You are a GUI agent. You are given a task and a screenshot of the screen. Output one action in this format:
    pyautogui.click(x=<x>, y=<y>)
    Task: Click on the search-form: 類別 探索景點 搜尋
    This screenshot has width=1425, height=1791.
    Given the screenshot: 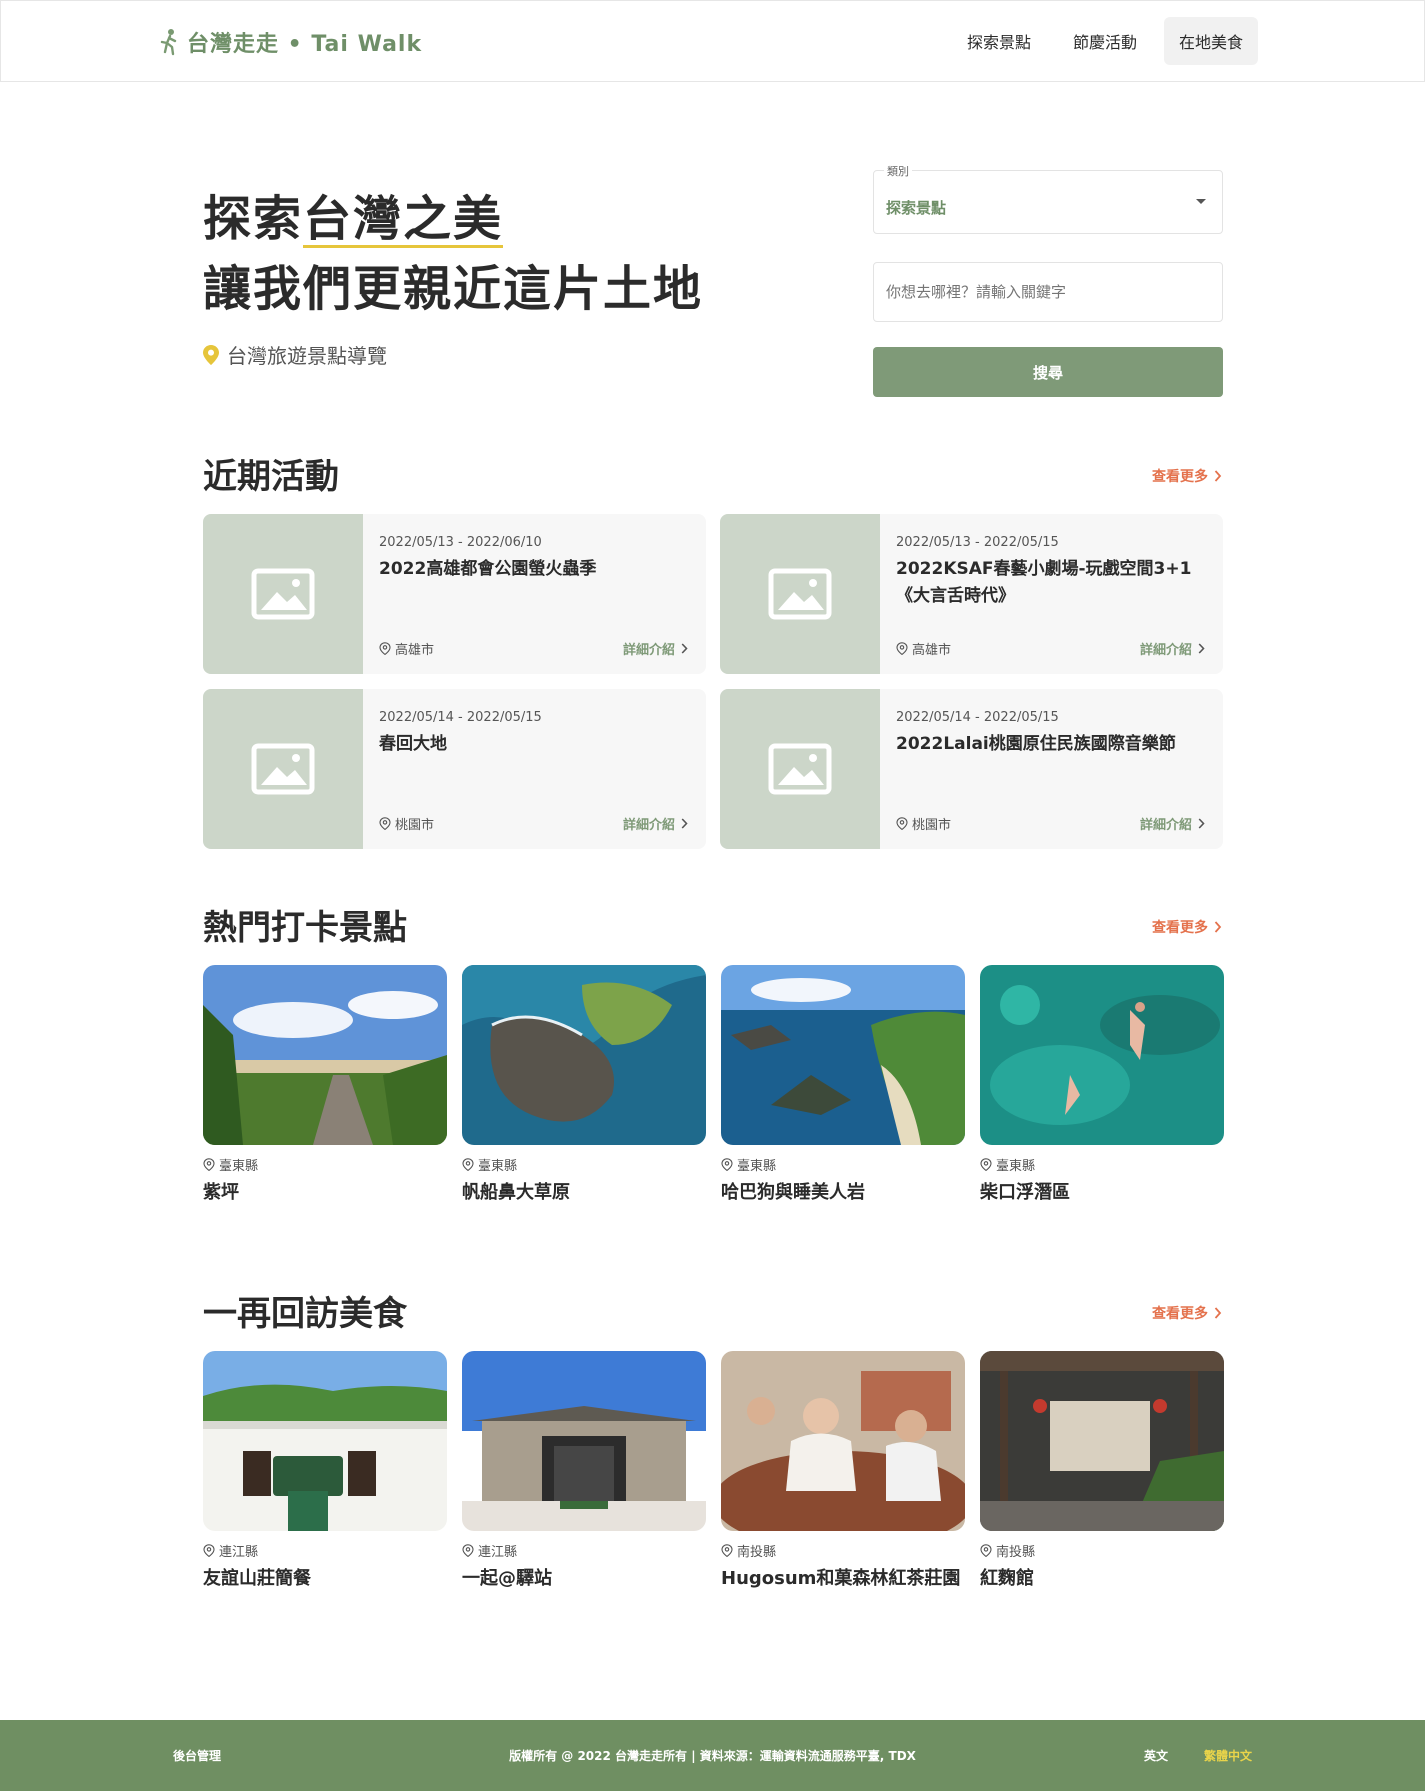 What is the action you would take?
    pyautogui.click(x=1048, y=280)
    